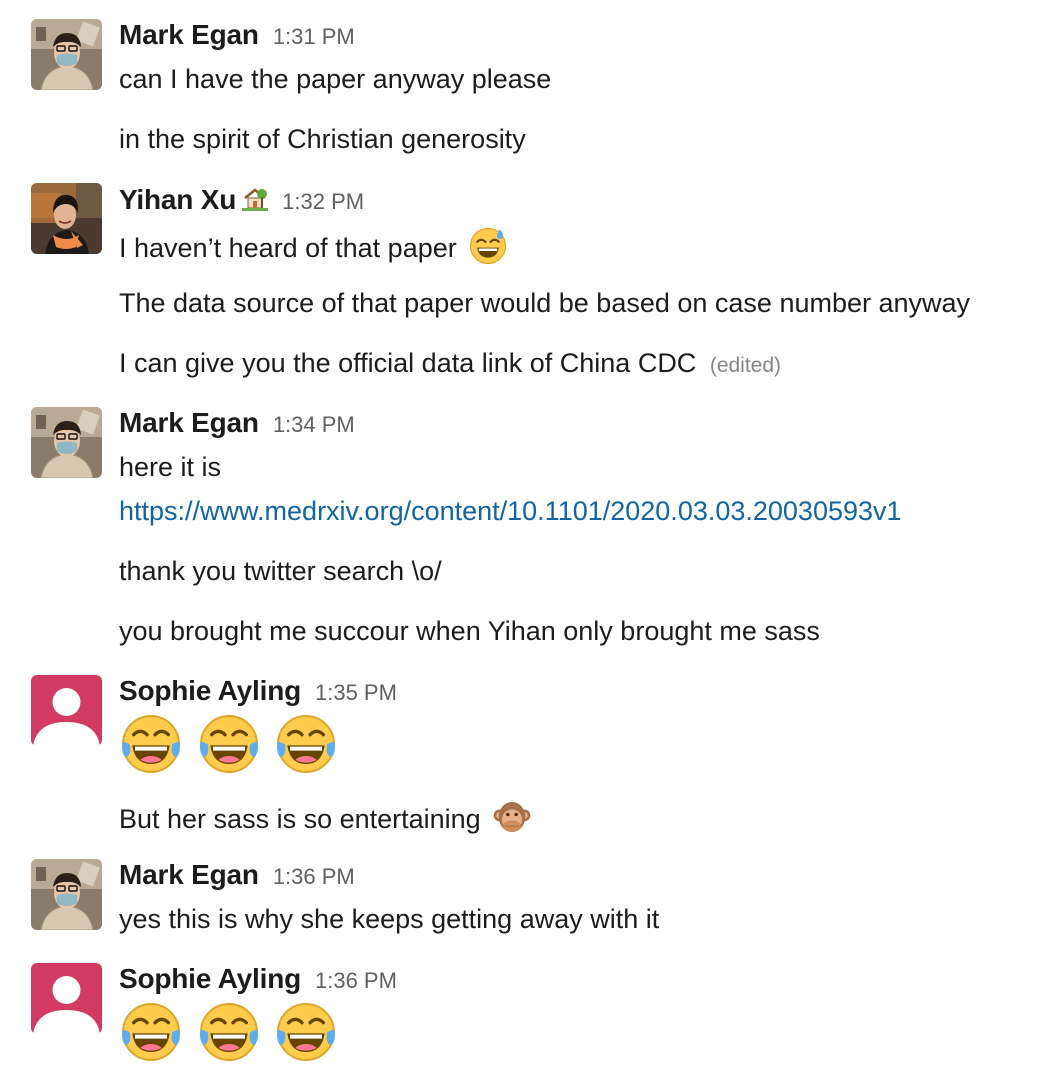 The height and width of the screenshot is (1074, 1064). What do you see at coordinates (177, 200) in the screenshot?
I see `author-name: Yihan Xu` at bounding box center [177, 200].